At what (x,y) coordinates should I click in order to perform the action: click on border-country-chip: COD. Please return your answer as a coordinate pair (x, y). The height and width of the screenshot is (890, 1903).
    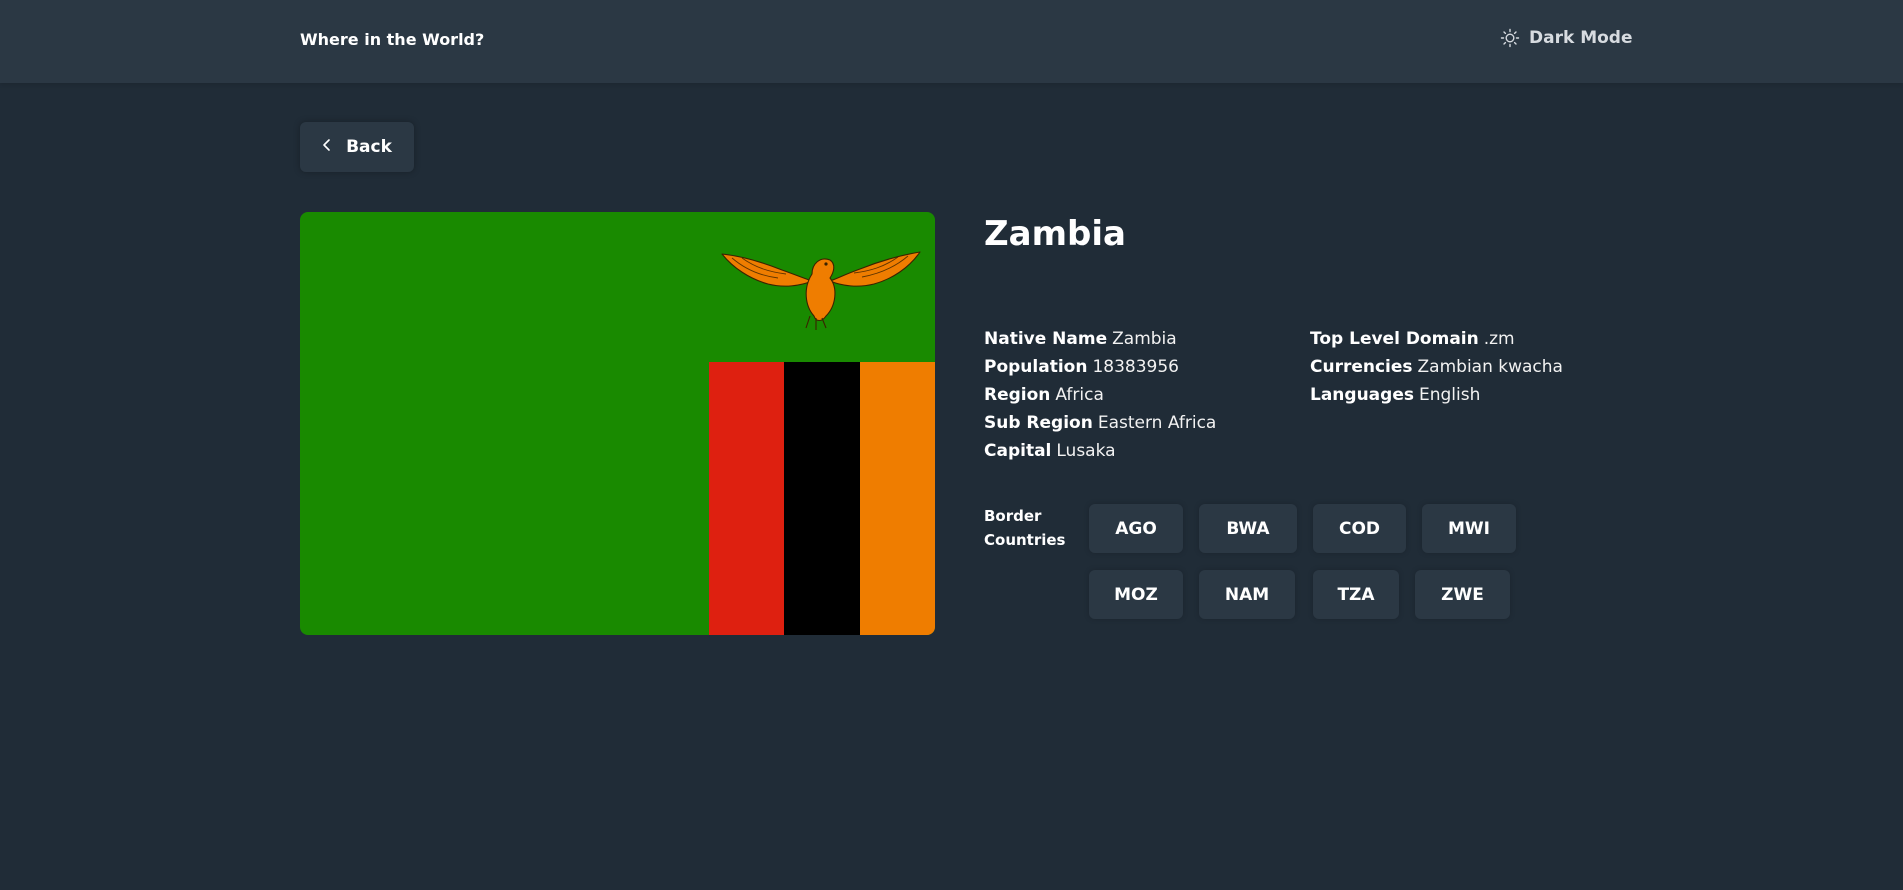
    Looking at the image, I should click on (1359, 528).